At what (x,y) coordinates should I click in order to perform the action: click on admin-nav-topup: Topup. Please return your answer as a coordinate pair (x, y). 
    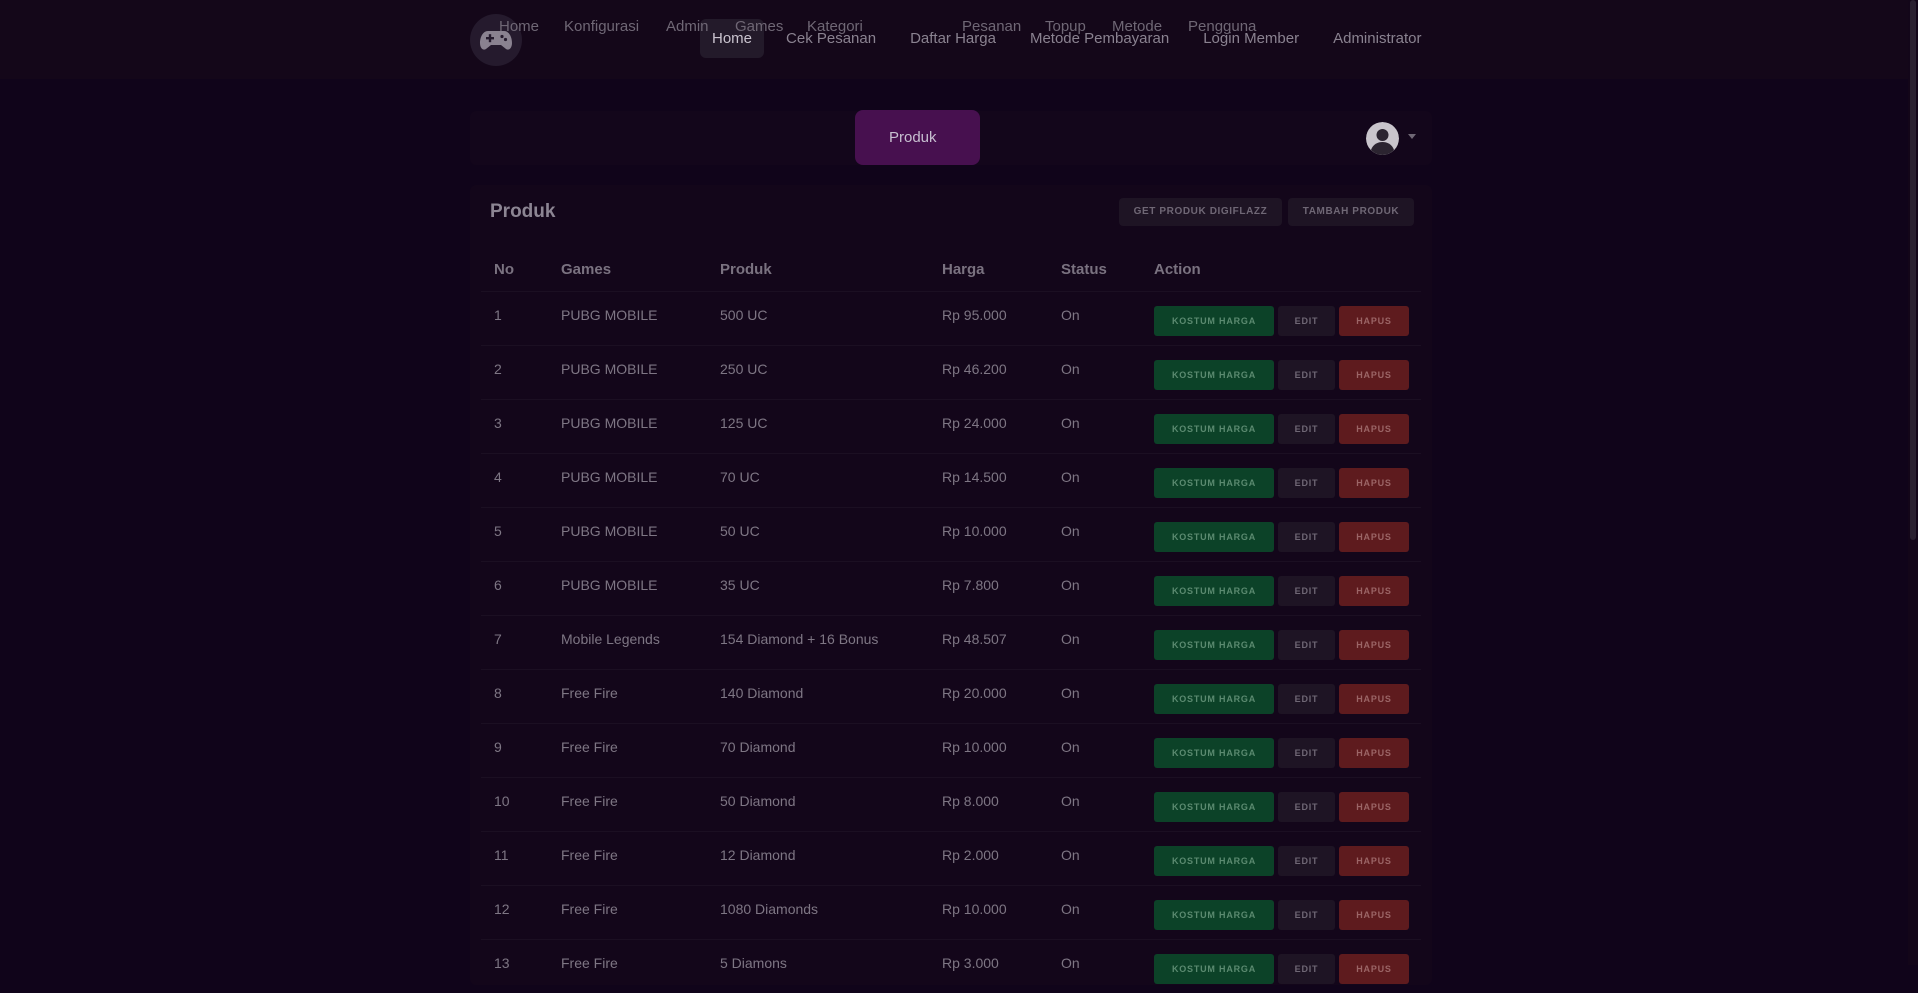
    Looking at the image, I should click on (1065, 27).